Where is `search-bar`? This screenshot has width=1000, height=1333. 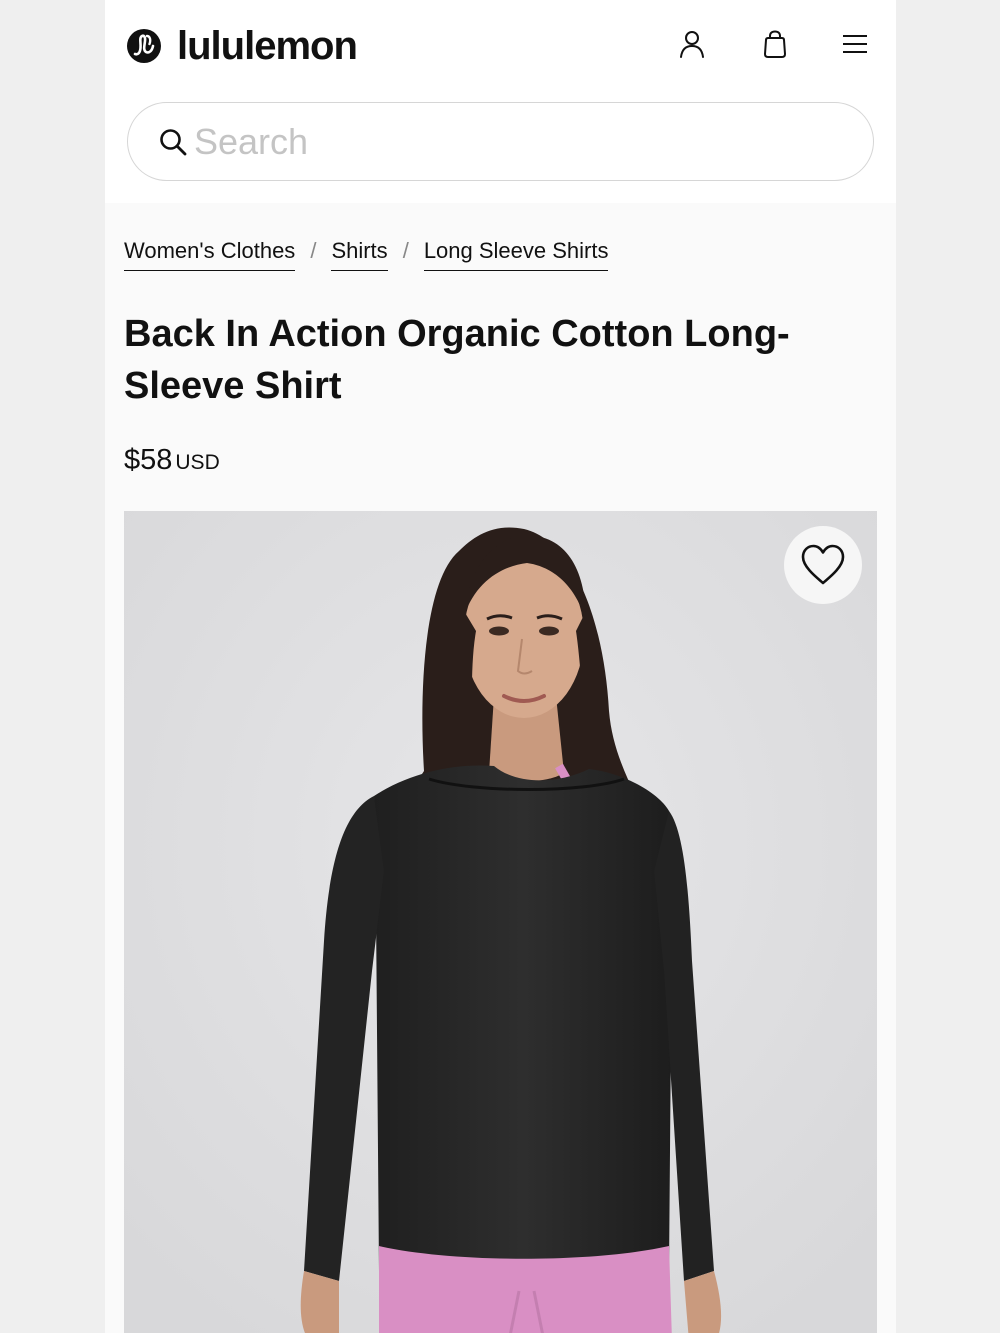 search-bar is located at coordinates (500, 141).